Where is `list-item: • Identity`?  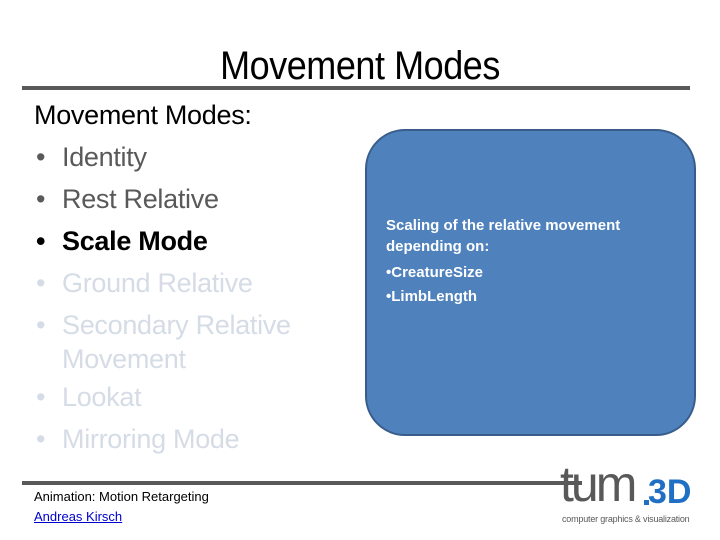 list-item: • Identity is located at coordinates (162, 157).